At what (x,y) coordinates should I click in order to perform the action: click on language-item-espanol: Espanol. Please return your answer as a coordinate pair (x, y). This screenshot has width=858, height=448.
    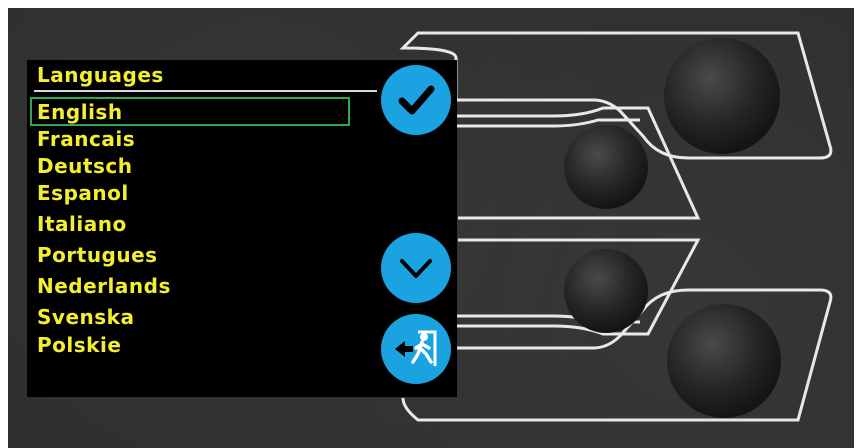
    Looking at the image, I should click on (83, 193).